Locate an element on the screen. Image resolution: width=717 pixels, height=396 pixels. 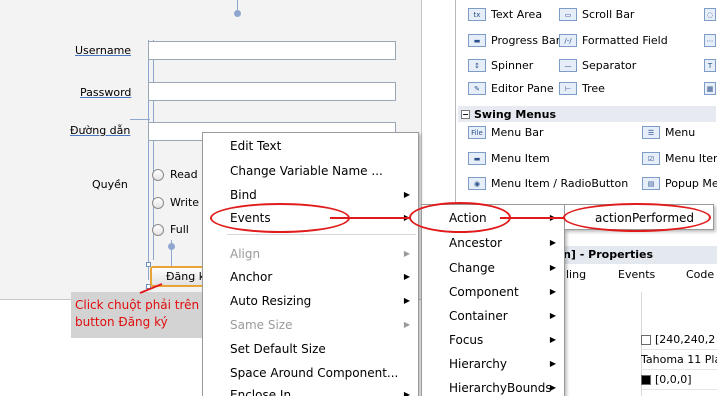
spinner-icon: ↕ is located at coordinates (477, 65).